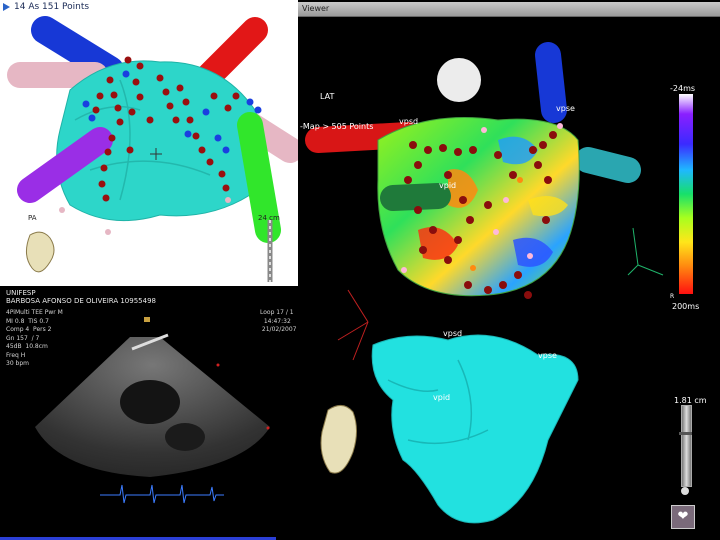 Image resolution: width=720 pixels, height=540 pixels. I want to click on vessel-red, so click(232, 52).